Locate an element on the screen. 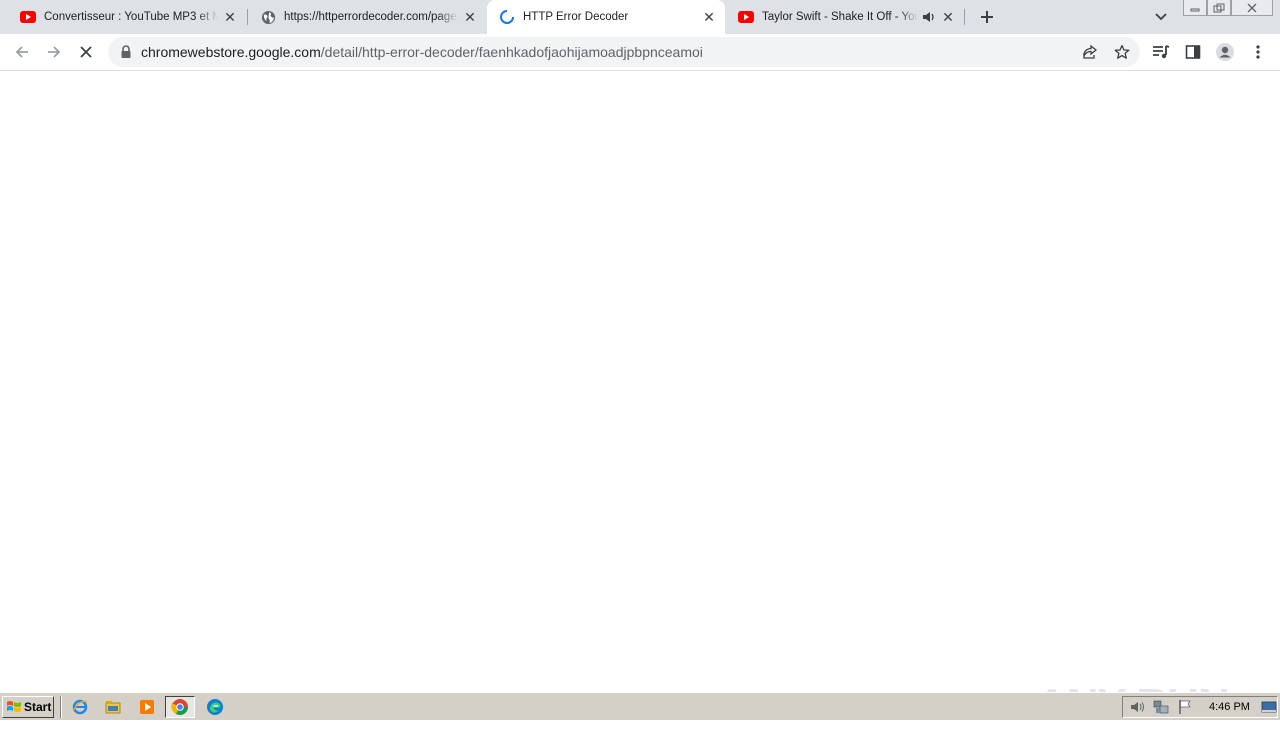 This screenshot has height=730, width=1280. system-tray: 4:46 PM is located at coordinates (1200, 707).